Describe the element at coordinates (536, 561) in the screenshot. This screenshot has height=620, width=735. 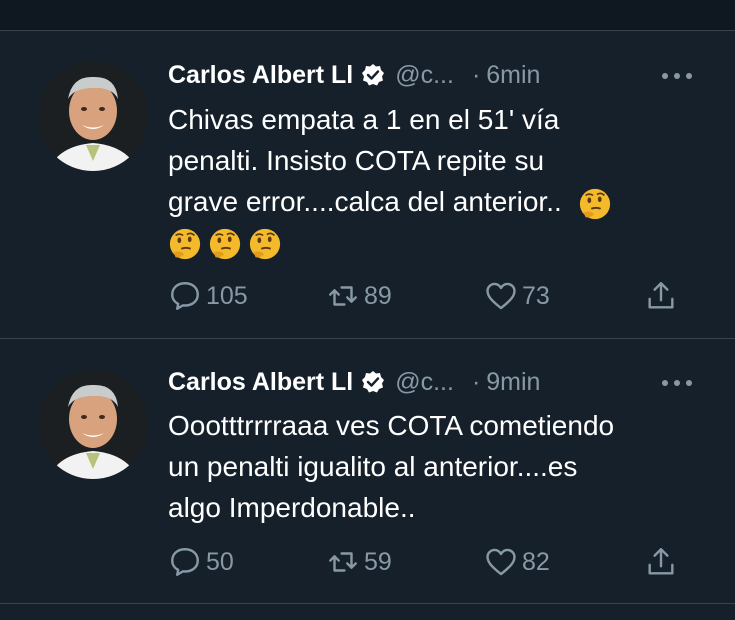
I see `like-count: 82` at that location.